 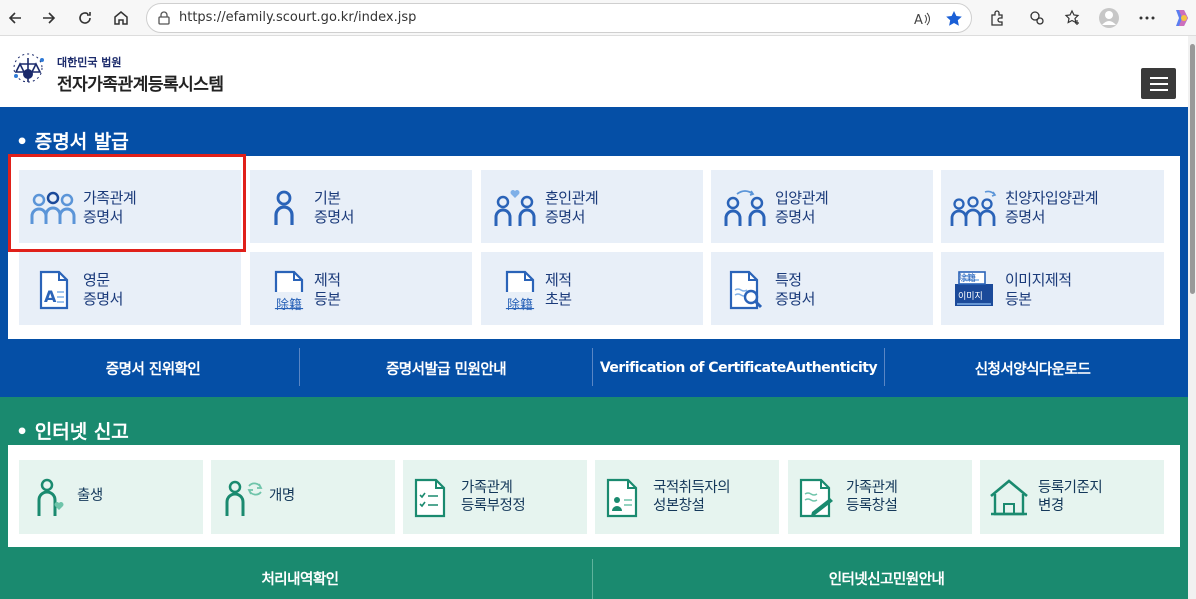 What do you see at coordinates (1109, 18) in the screenshot?
I see `profile-avatar-icon` at bounding box center [1109, 18].